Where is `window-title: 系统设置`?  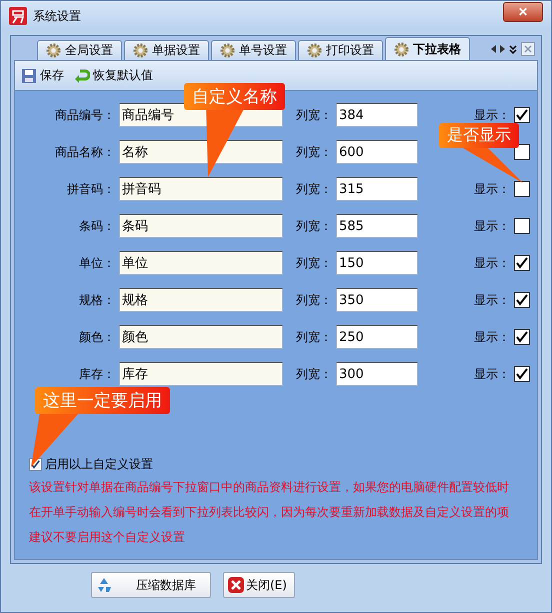 window-title: 系统设置 is located at coordinates (57, 16).